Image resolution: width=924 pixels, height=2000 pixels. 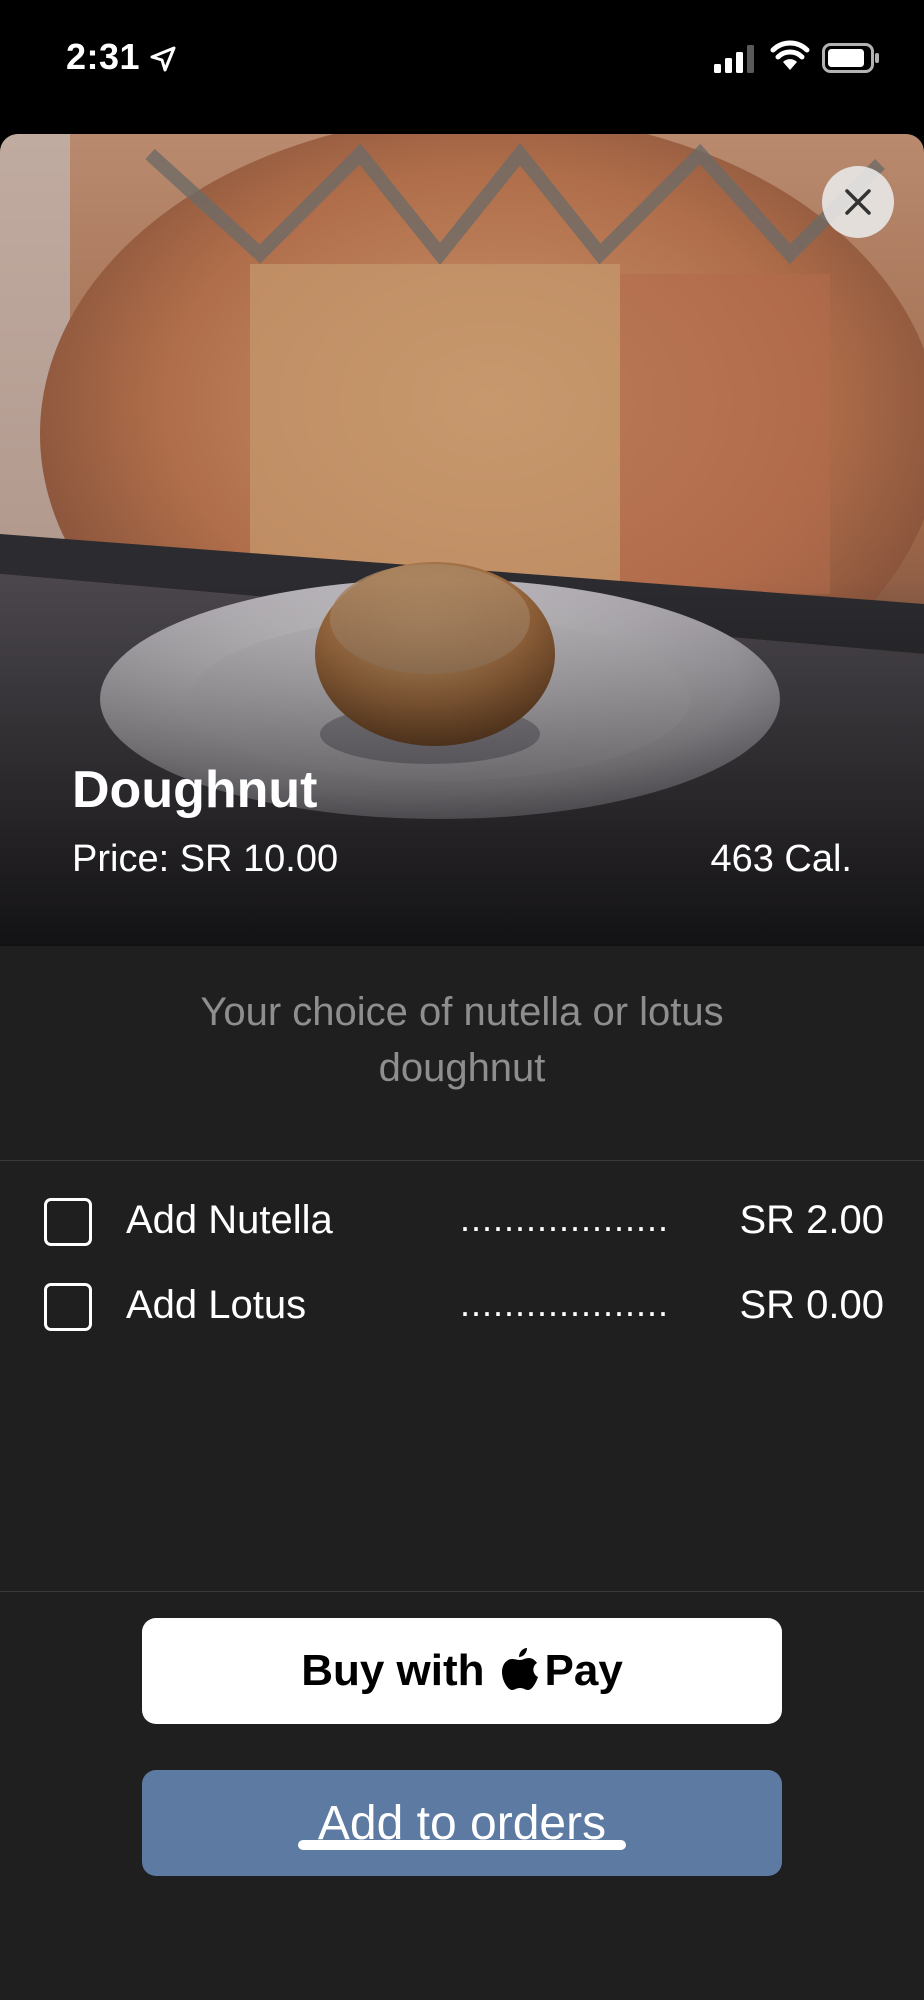 I want to click on close-button, so click(x=858, y=202).